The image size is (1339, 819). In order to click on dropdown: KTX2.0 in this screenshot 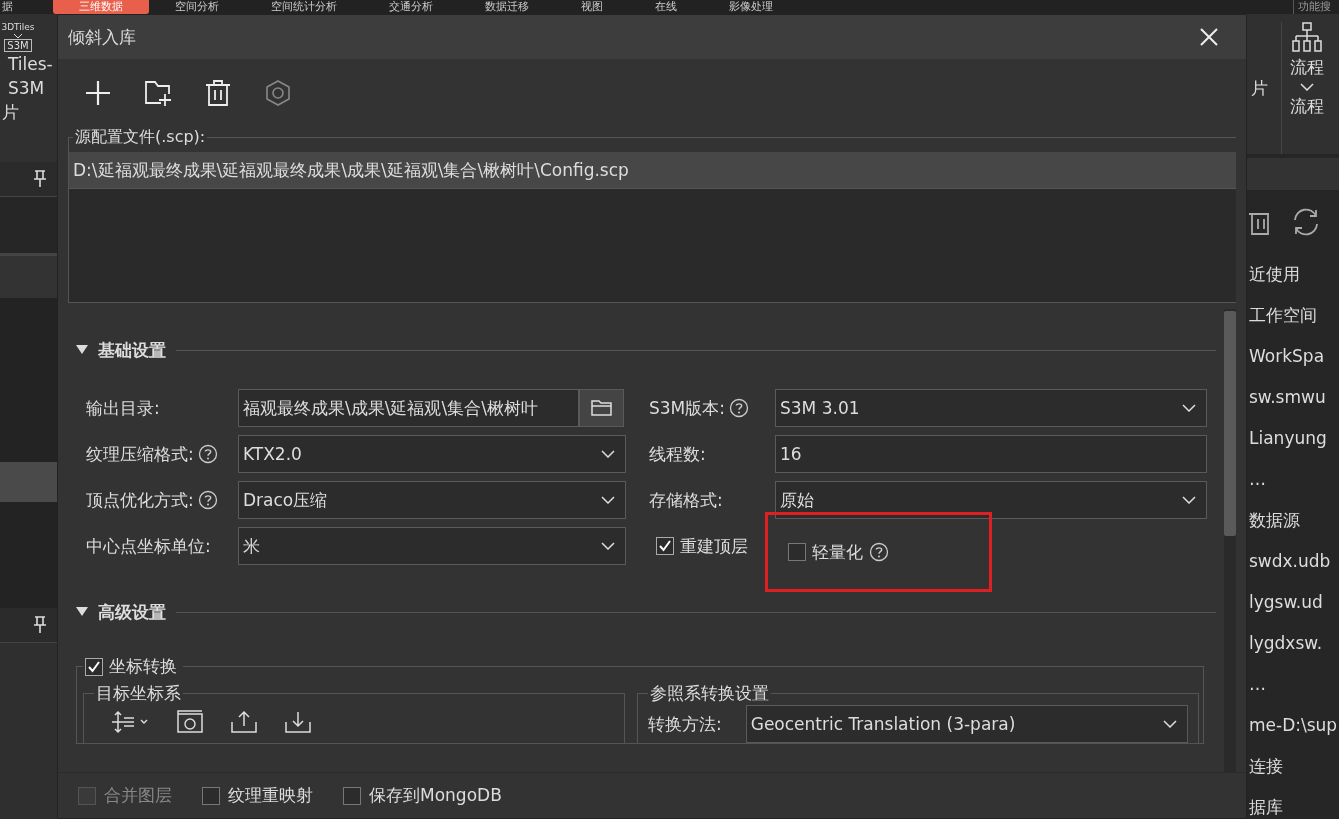, I will do `click(432, 454)`.